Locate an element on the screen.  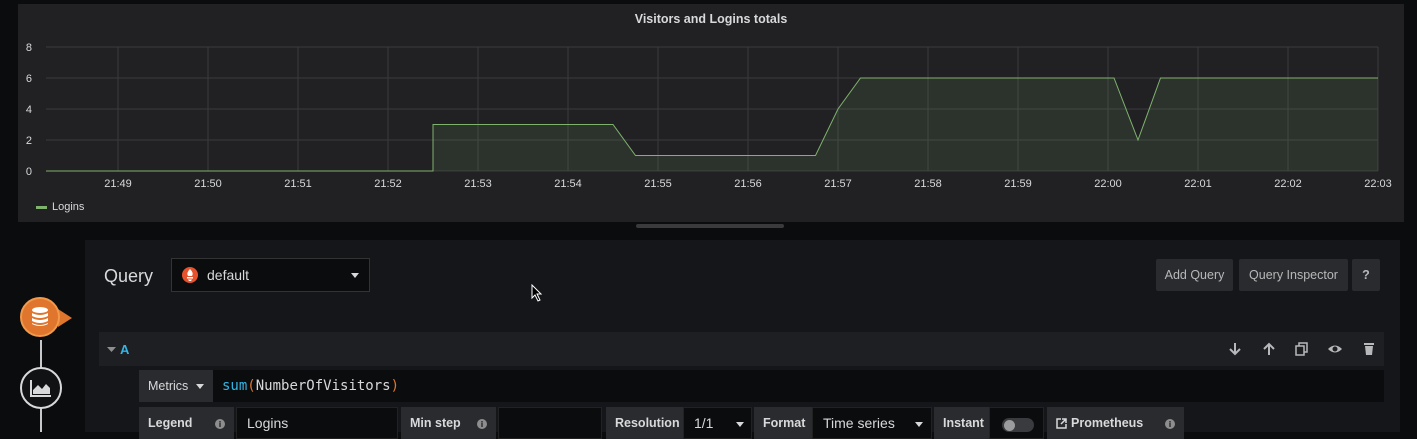
instant-toggle is located at coordinates (1018, 425).